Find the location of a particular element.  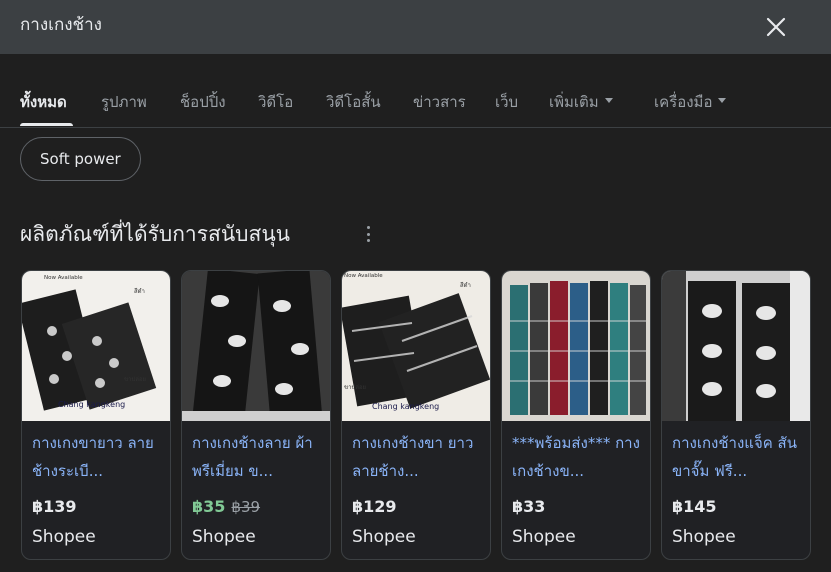

more-vert-icon is located at coordinates (368, 234).